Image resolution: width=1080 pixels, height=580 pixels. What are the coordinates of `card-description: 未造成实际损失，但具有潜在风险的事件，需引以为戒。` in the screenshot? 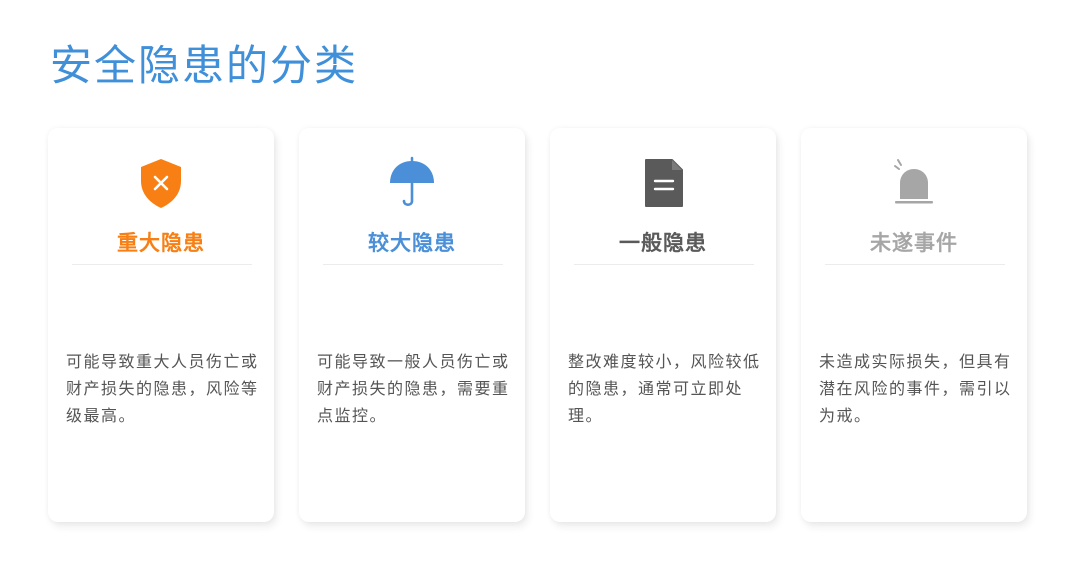 It's located at (915, 388).